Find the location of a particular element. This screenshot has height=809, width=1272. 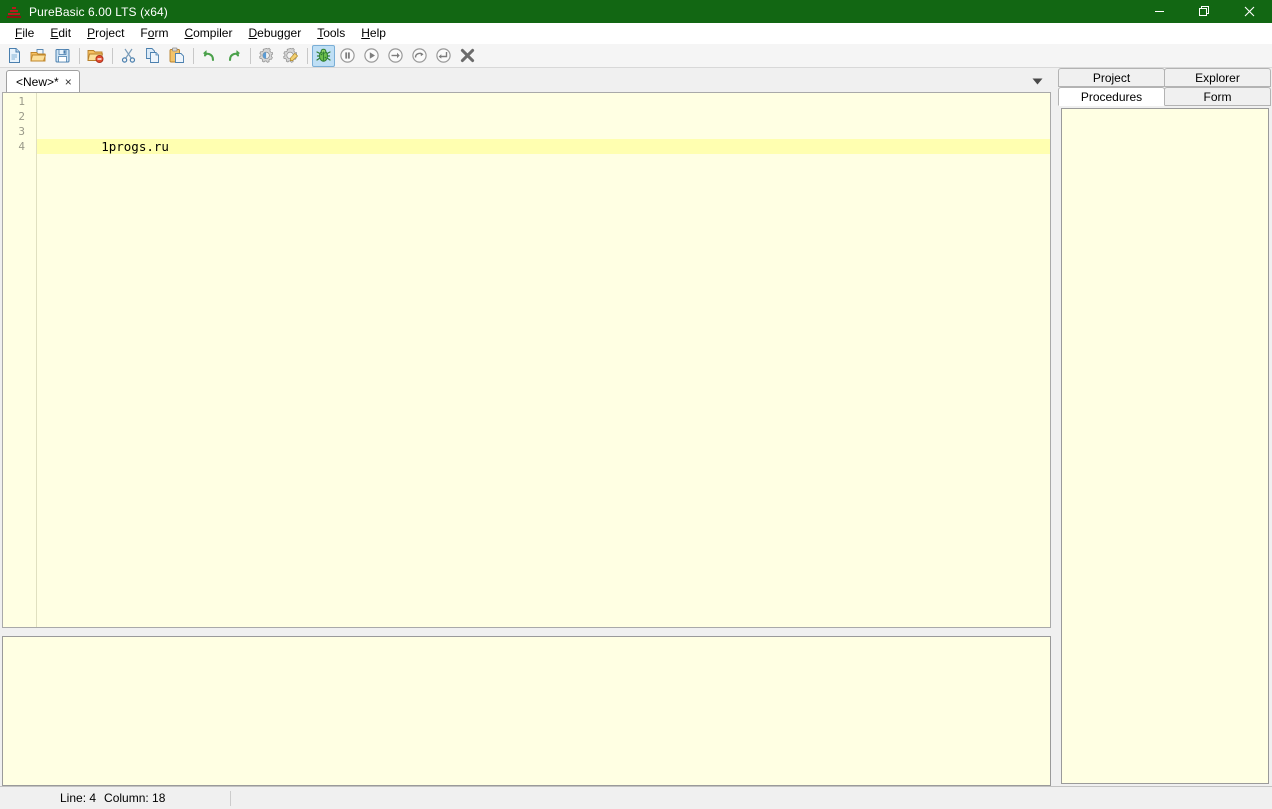

close-file-button is located at coordinates (95, 56).